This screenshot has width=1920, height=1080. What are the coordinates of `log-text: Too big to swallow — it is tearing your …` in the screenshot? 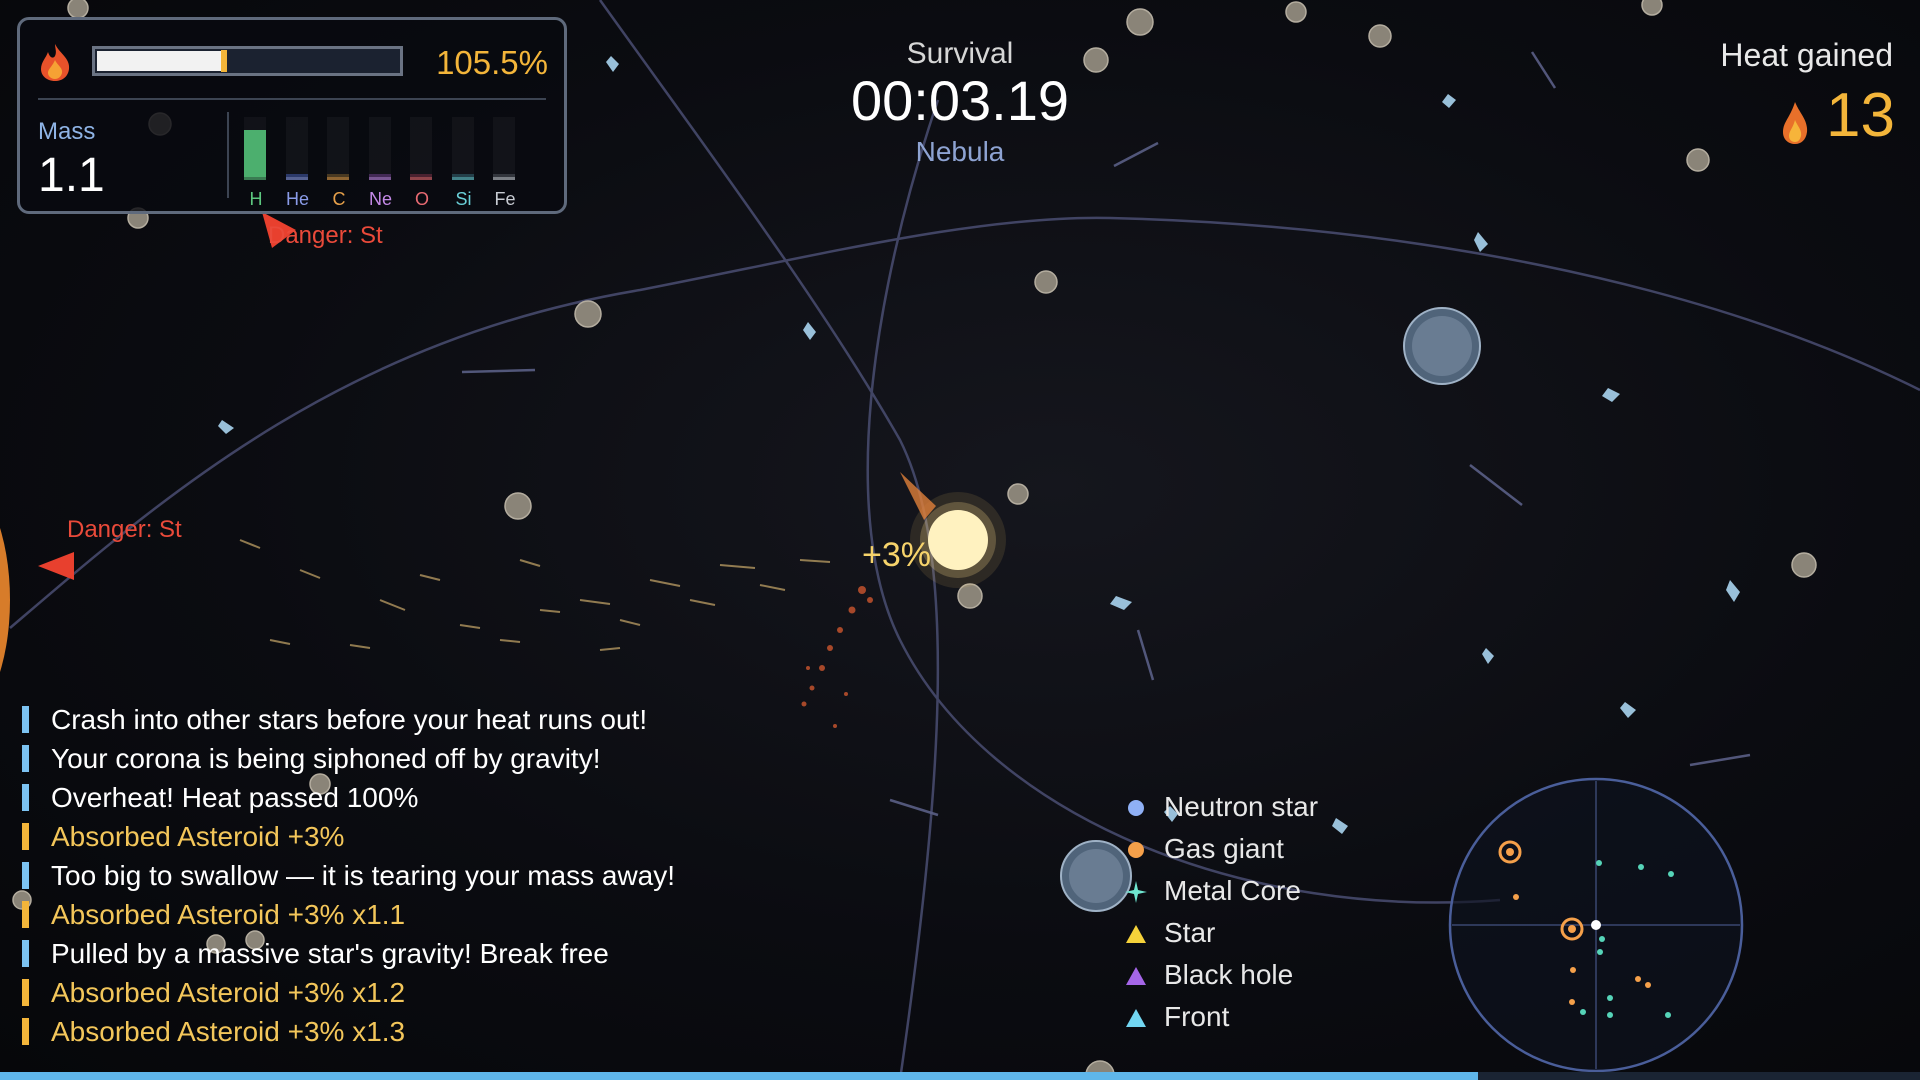 It's located at (363, 875).